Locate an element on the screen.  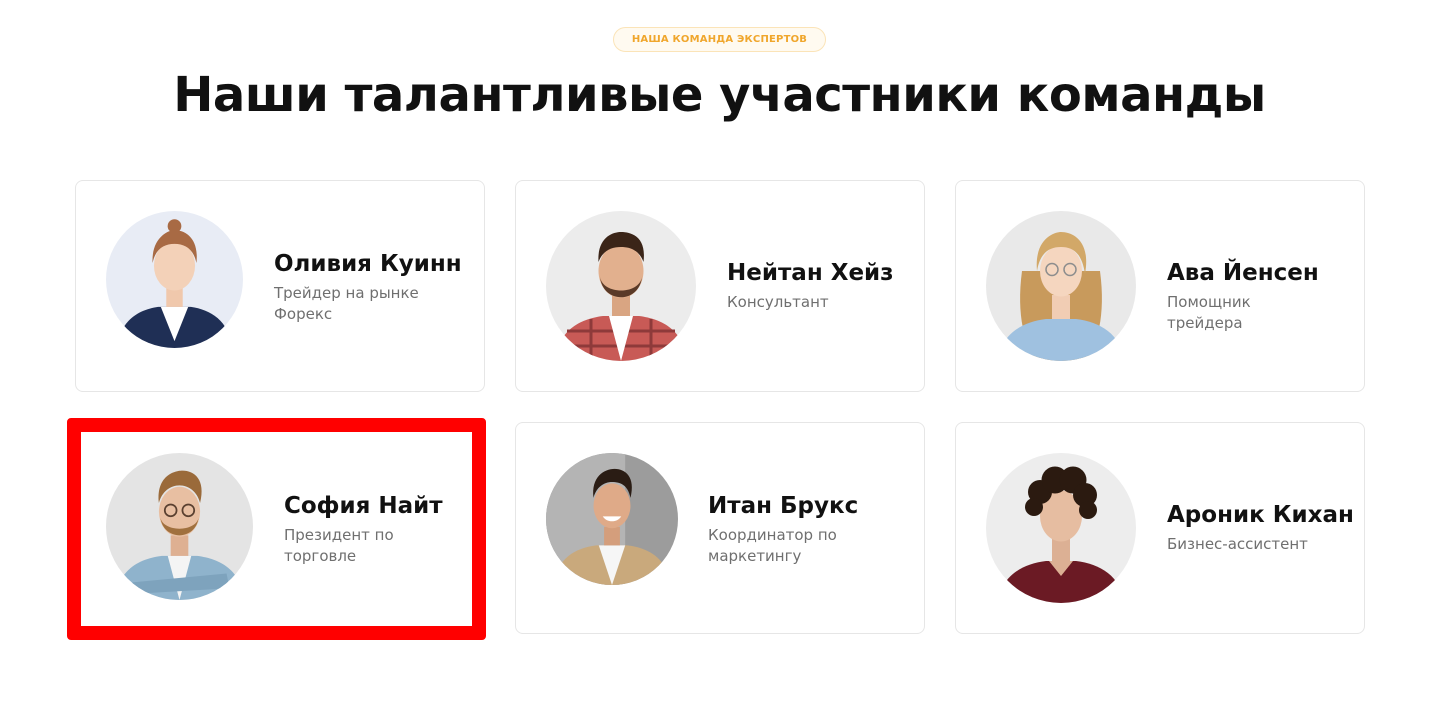
member-name: Оливия Куинн is located at coordinates (368, 264).